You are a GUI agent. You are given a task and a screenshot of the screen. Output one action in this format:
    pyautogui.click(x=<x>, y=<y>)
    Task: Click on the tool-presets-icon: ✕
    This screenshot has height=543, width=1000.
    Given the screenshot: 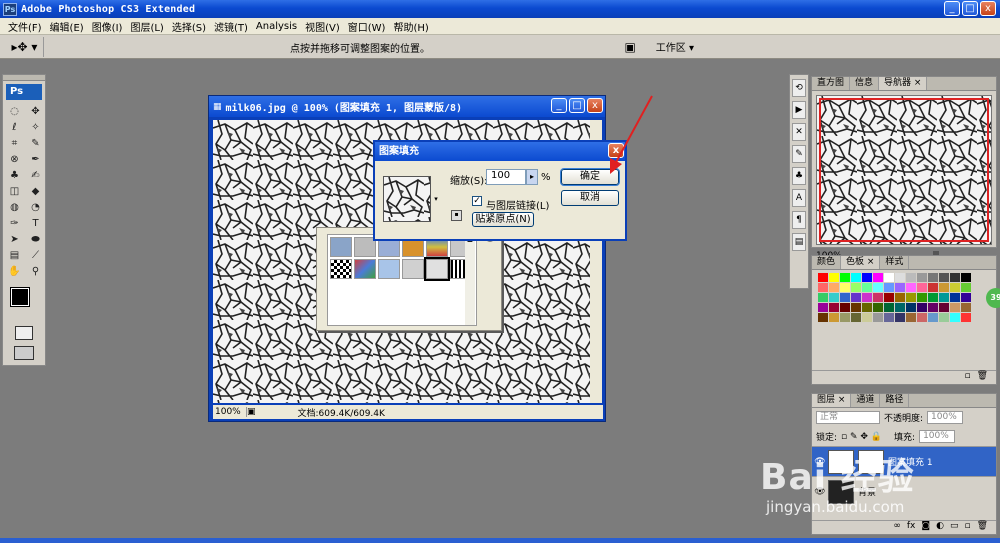 What is the action you would take?
    pyautogui.click(x=799, y=132)
    